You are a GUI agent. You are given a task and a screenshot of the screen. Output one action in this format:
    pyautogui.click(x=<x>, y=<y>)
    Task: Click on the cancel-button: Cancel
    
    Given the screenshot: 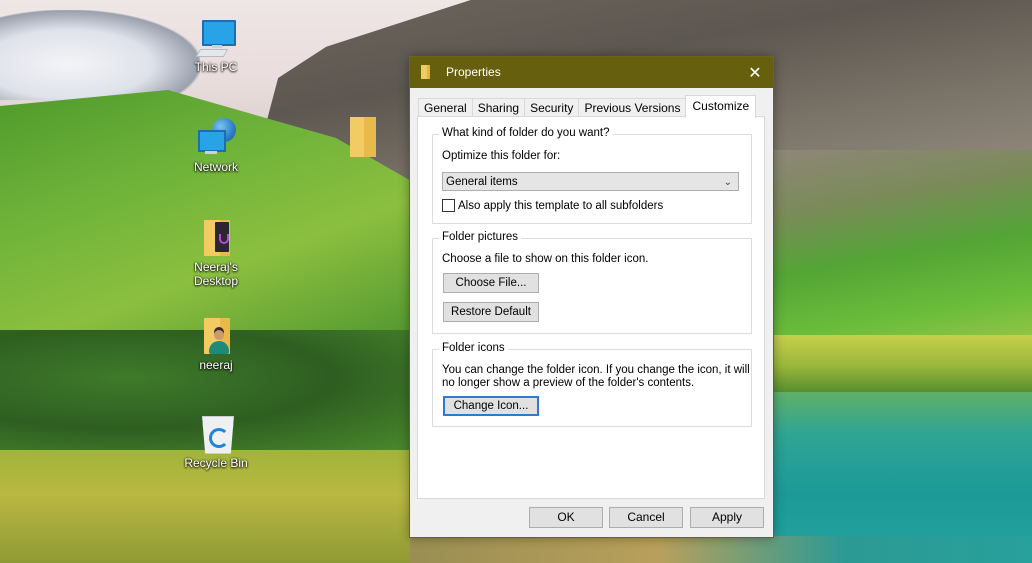 What is the action you would take?
    pyautogui.click(x=646, y=517)
    